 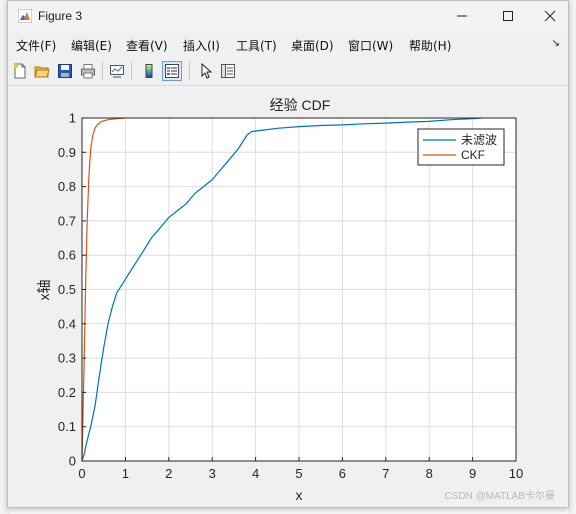 What do you see at coordinates (67, 323) in the screenshot?
I see `y-tick-label: 0.4` at bounding box center [67, 323].